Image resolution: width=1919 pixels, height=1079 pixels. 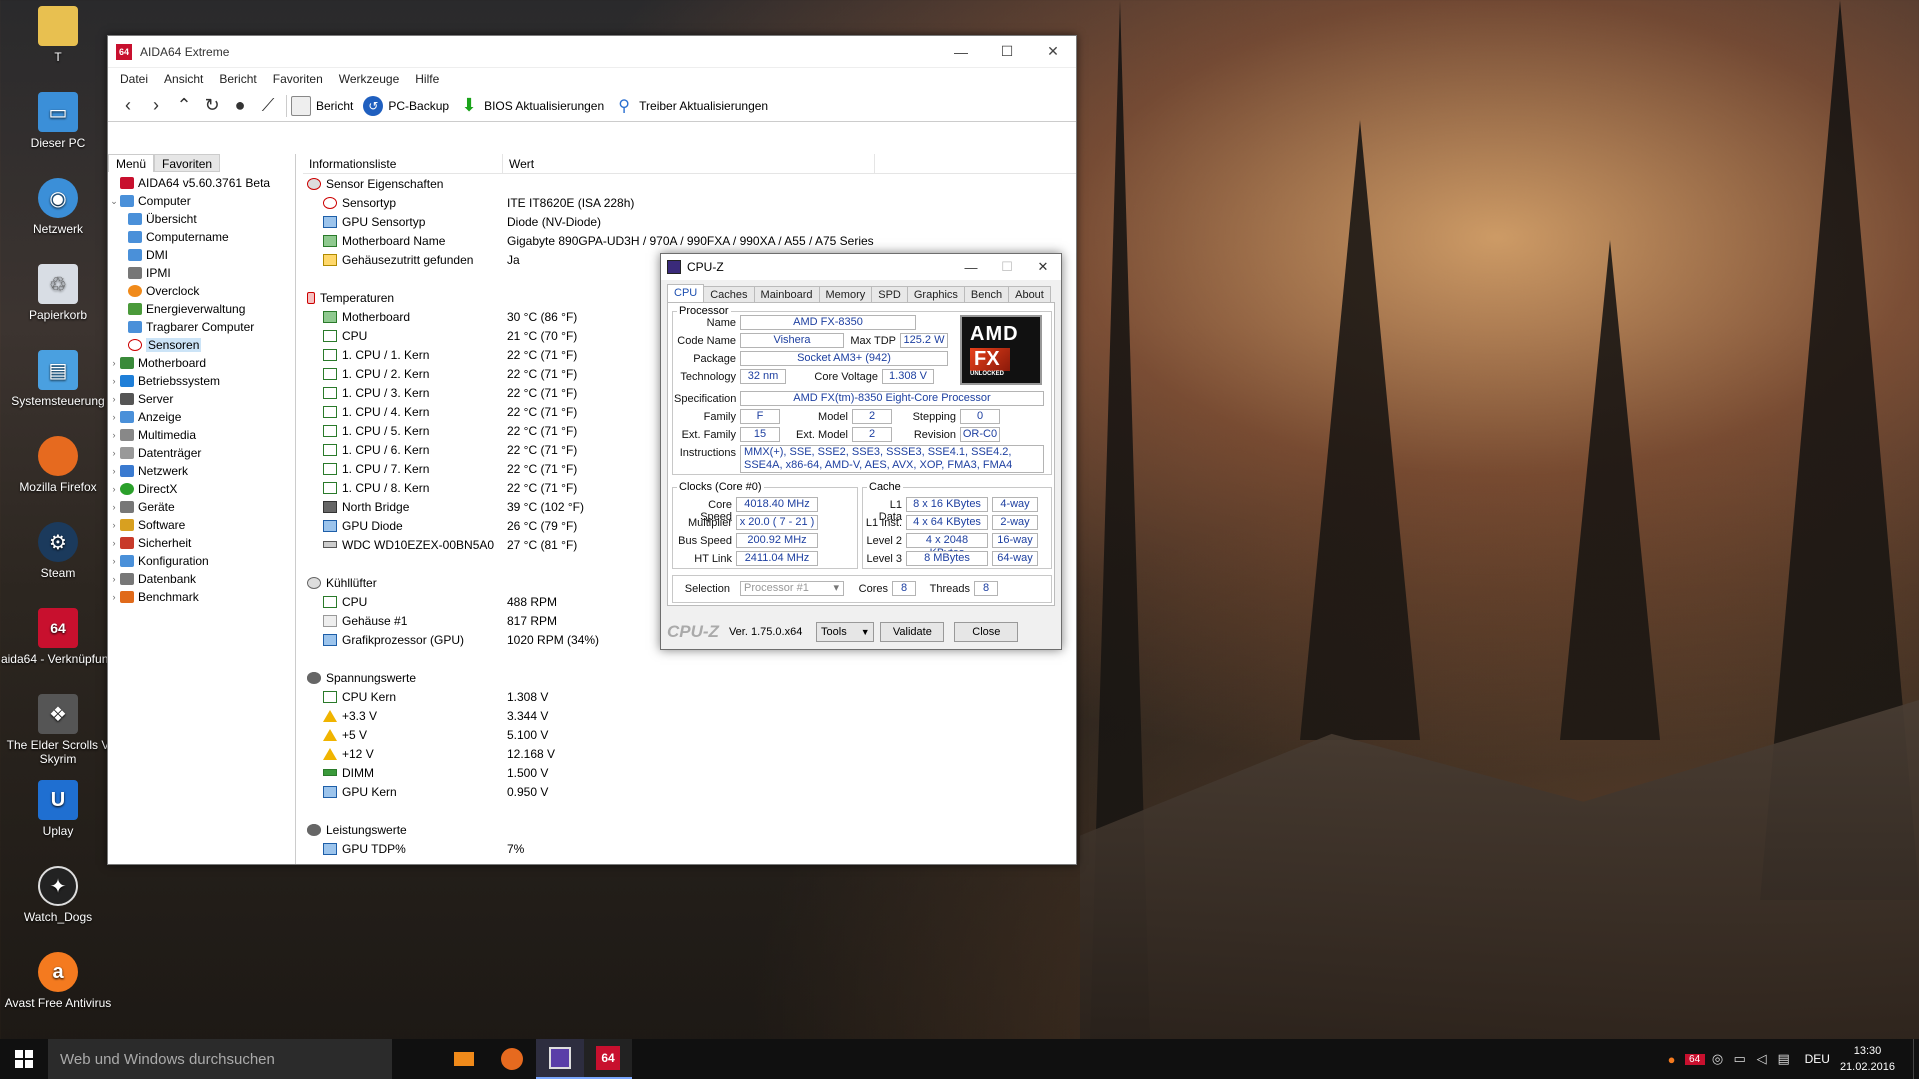 What do you see at coordinates (689, 221) in the screenshot?
I see `list-item: GPU Sensortyp Diode (NV-Diode)` at bounding box center [689, 221].